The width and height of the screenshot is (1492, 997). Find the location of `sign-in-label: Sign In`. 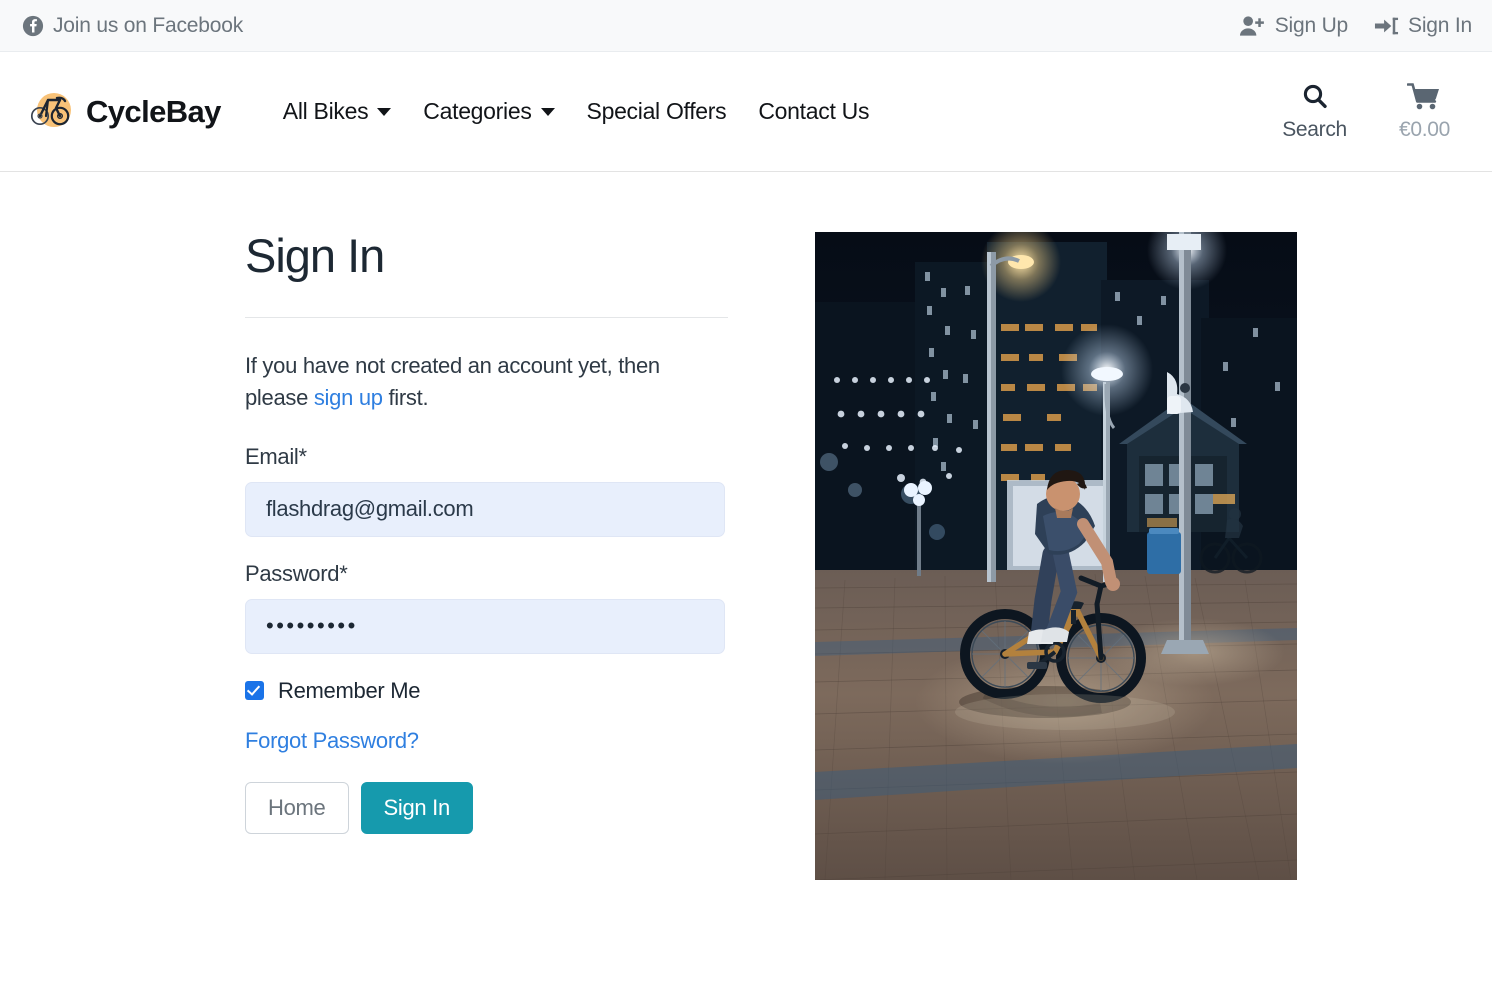

sign-in-label: Sign In is located at coordinates (1440, 25).